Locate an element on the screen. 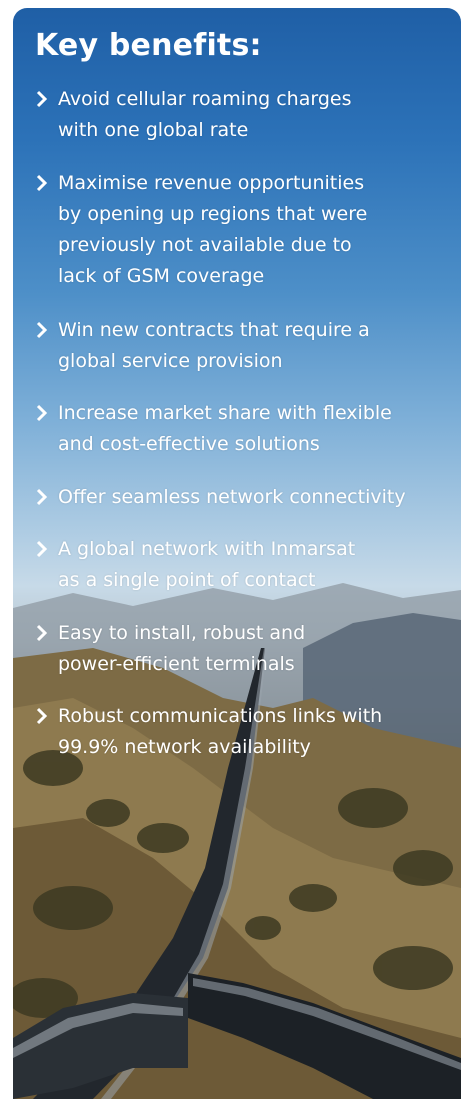  benefit-text-line: power-efficient terminals is located at coordinates (176, 664).